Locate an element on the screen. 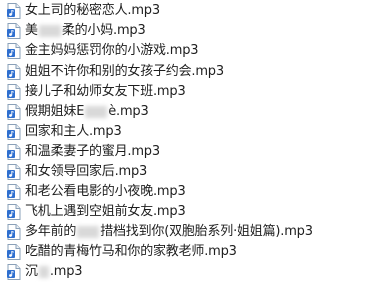 This screenshot has height=282, width=380. file-name: 假期姐妹Ε è.mp3 is located at coordinates (87, 111).